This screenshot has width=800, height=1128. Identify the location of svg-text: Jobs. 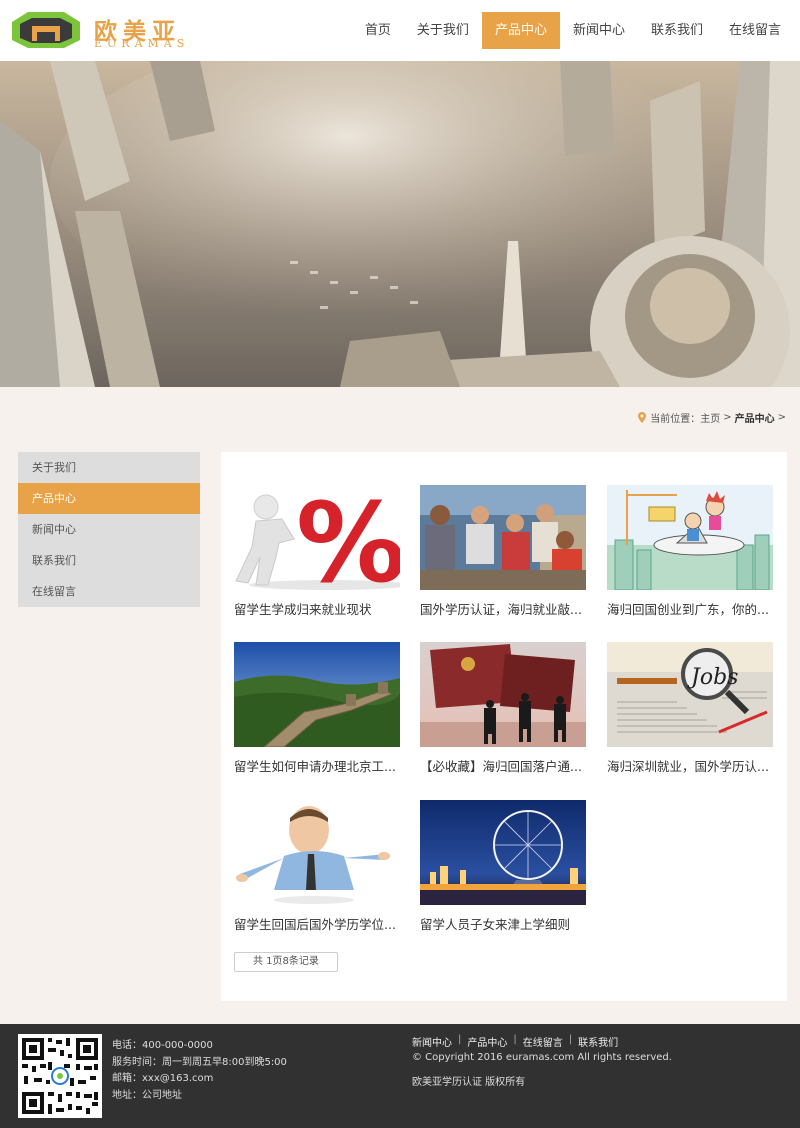
(712, 677).